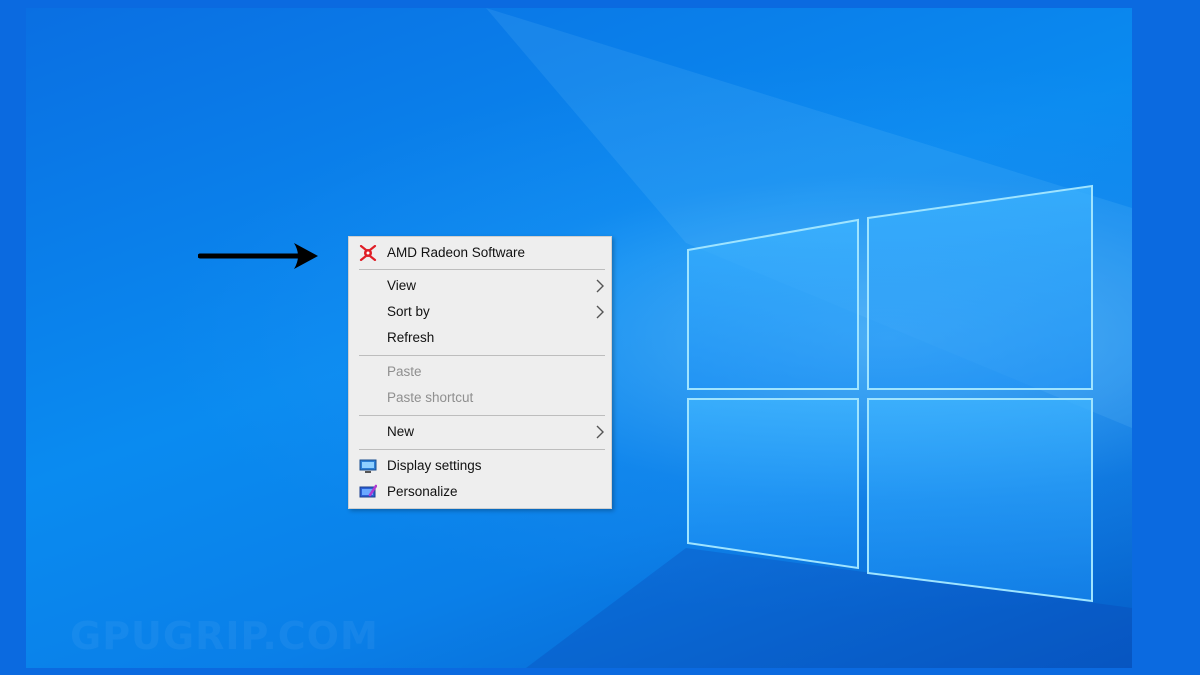 This screenshot has width=1200, height=675. I want to click on display-settings-icon, so click(368, 466).